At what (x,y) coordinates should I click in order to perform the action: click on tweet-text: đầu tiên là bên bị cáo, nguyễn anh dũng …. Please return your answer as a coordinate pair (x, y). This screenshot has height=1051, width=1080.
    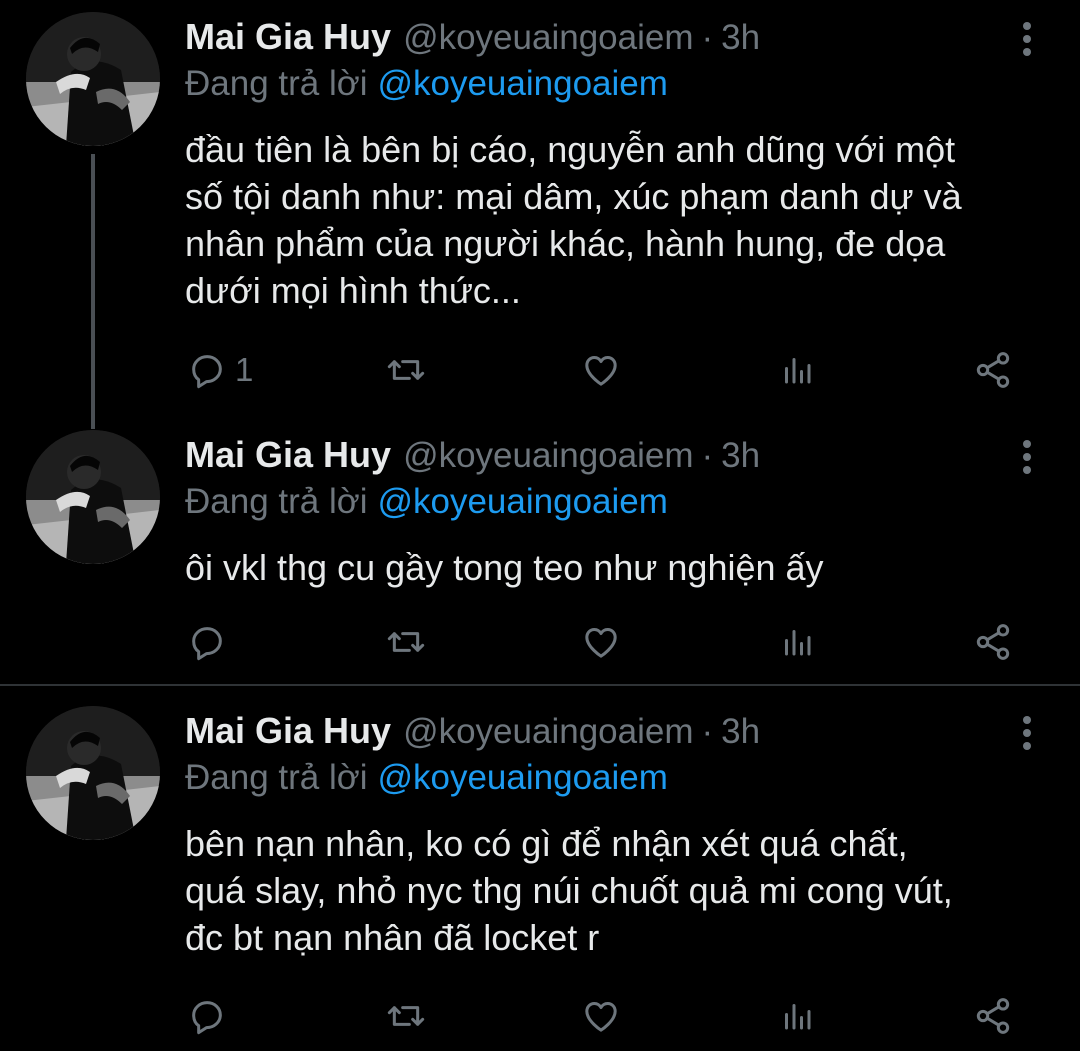
    Looking at the image, I should click on (625, 220).